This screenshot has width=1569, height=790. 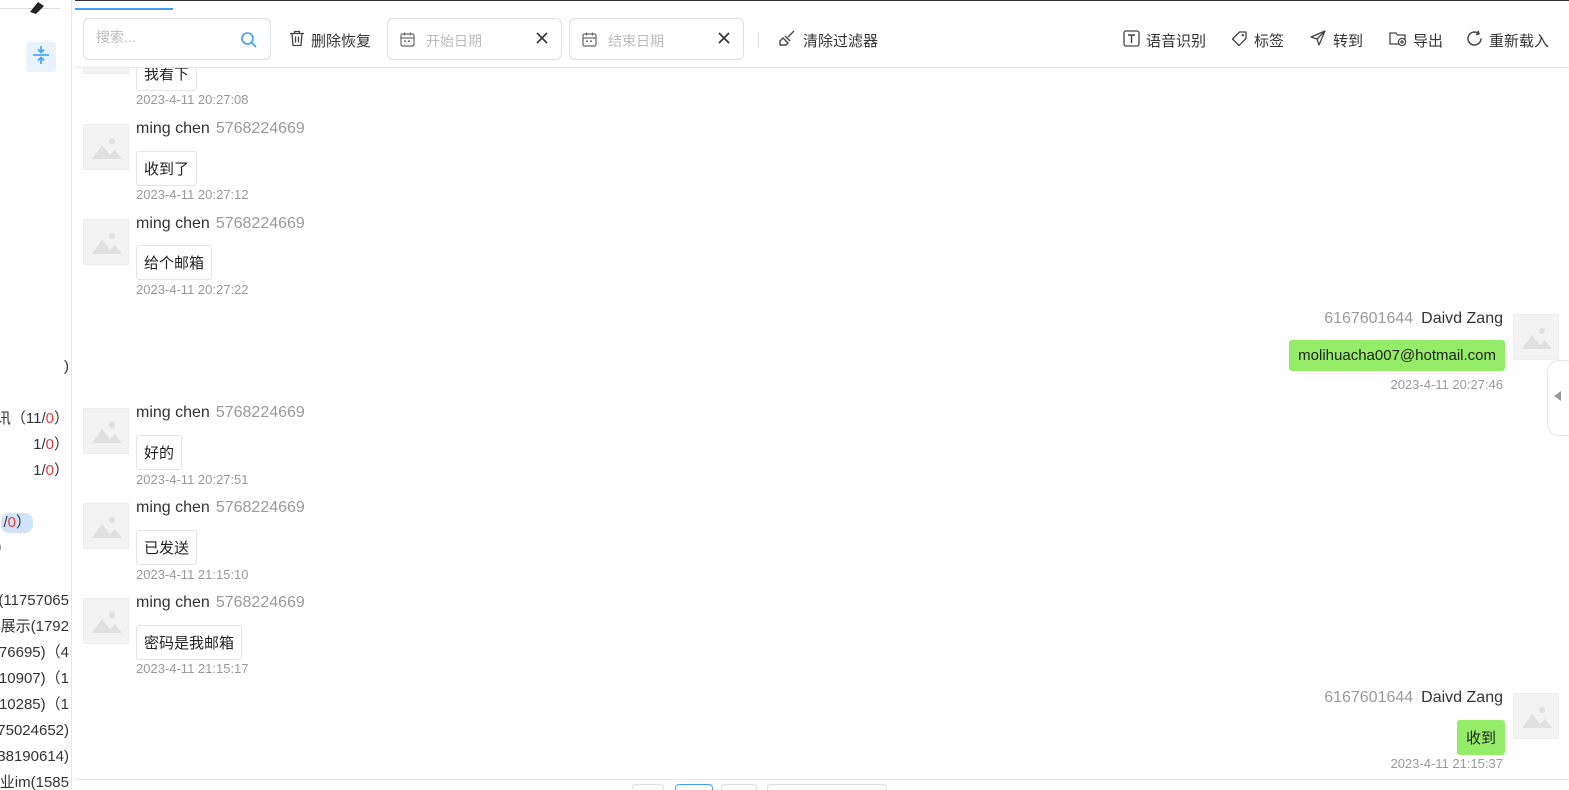 What do you see at coordinates (656, 39) in the screenshot?
I see `end-date-picker: 结束日期` at bounding box center [656, 39].